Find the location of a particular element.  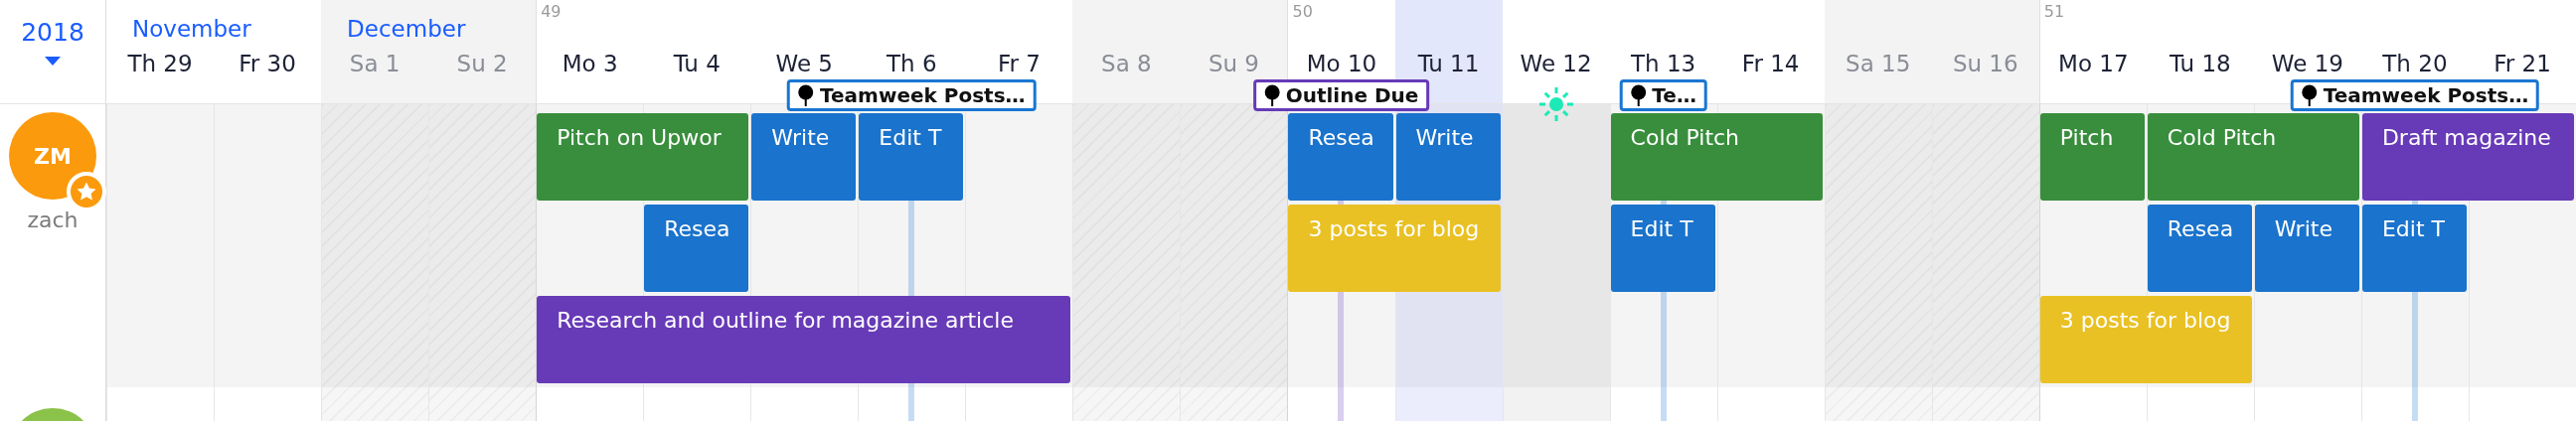

user-name: zach is located at coordinates (53, 220).